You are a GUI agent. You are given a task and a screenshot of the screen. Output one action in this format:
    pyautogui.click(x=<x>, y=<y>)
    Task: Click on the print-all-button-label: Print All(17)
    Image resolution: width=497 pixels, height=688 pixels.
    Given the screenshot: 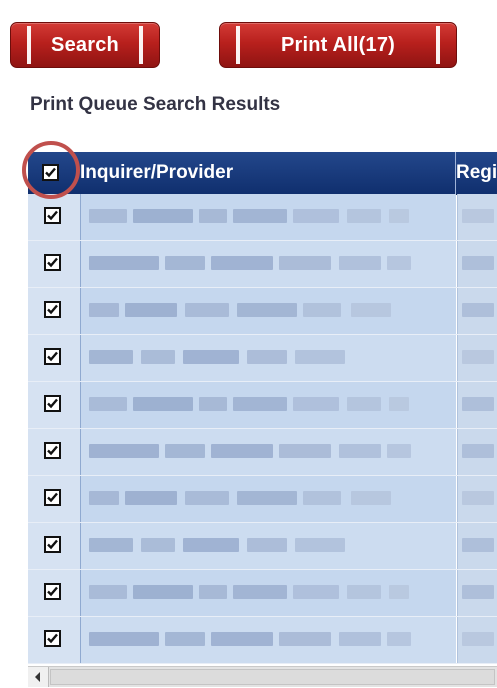 What is the action you would take?
    pyautogui.click(x=338, y=44)
    